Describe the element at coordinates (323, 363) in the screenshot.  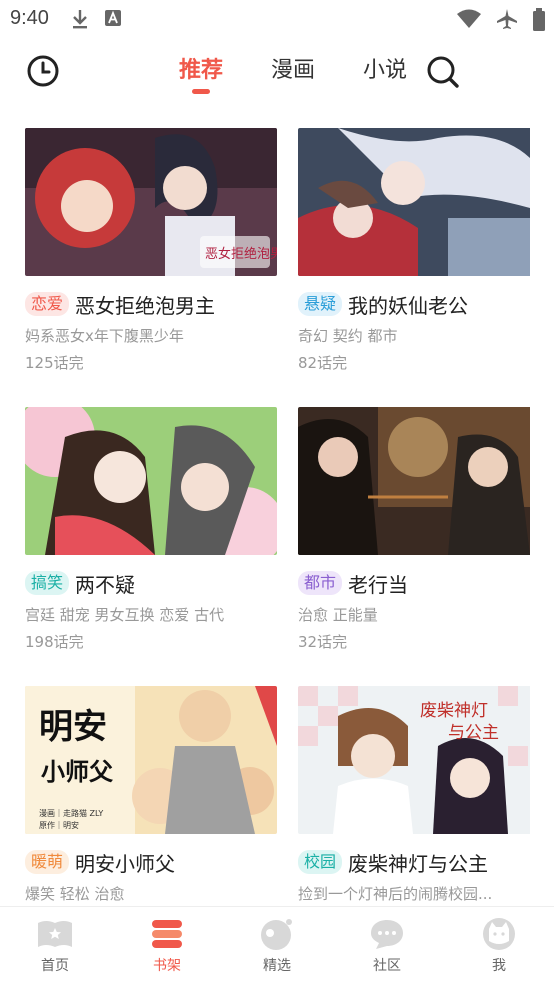
I see `episode-count: 82话完` at that location.